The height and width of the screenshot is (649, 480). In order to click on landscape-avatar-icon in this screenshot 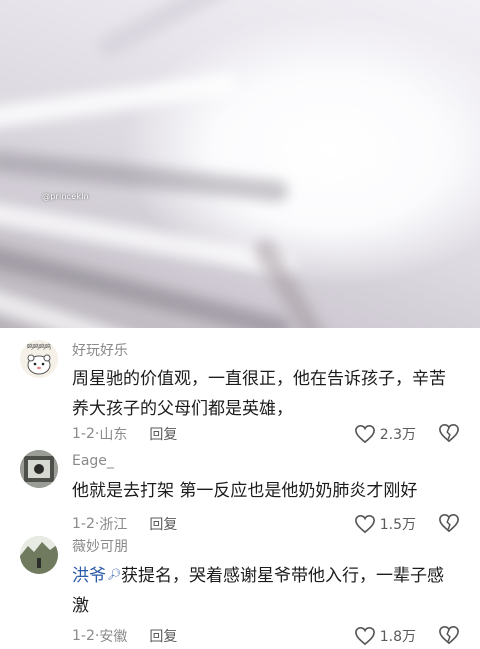, I will do `click(39, 555)`.